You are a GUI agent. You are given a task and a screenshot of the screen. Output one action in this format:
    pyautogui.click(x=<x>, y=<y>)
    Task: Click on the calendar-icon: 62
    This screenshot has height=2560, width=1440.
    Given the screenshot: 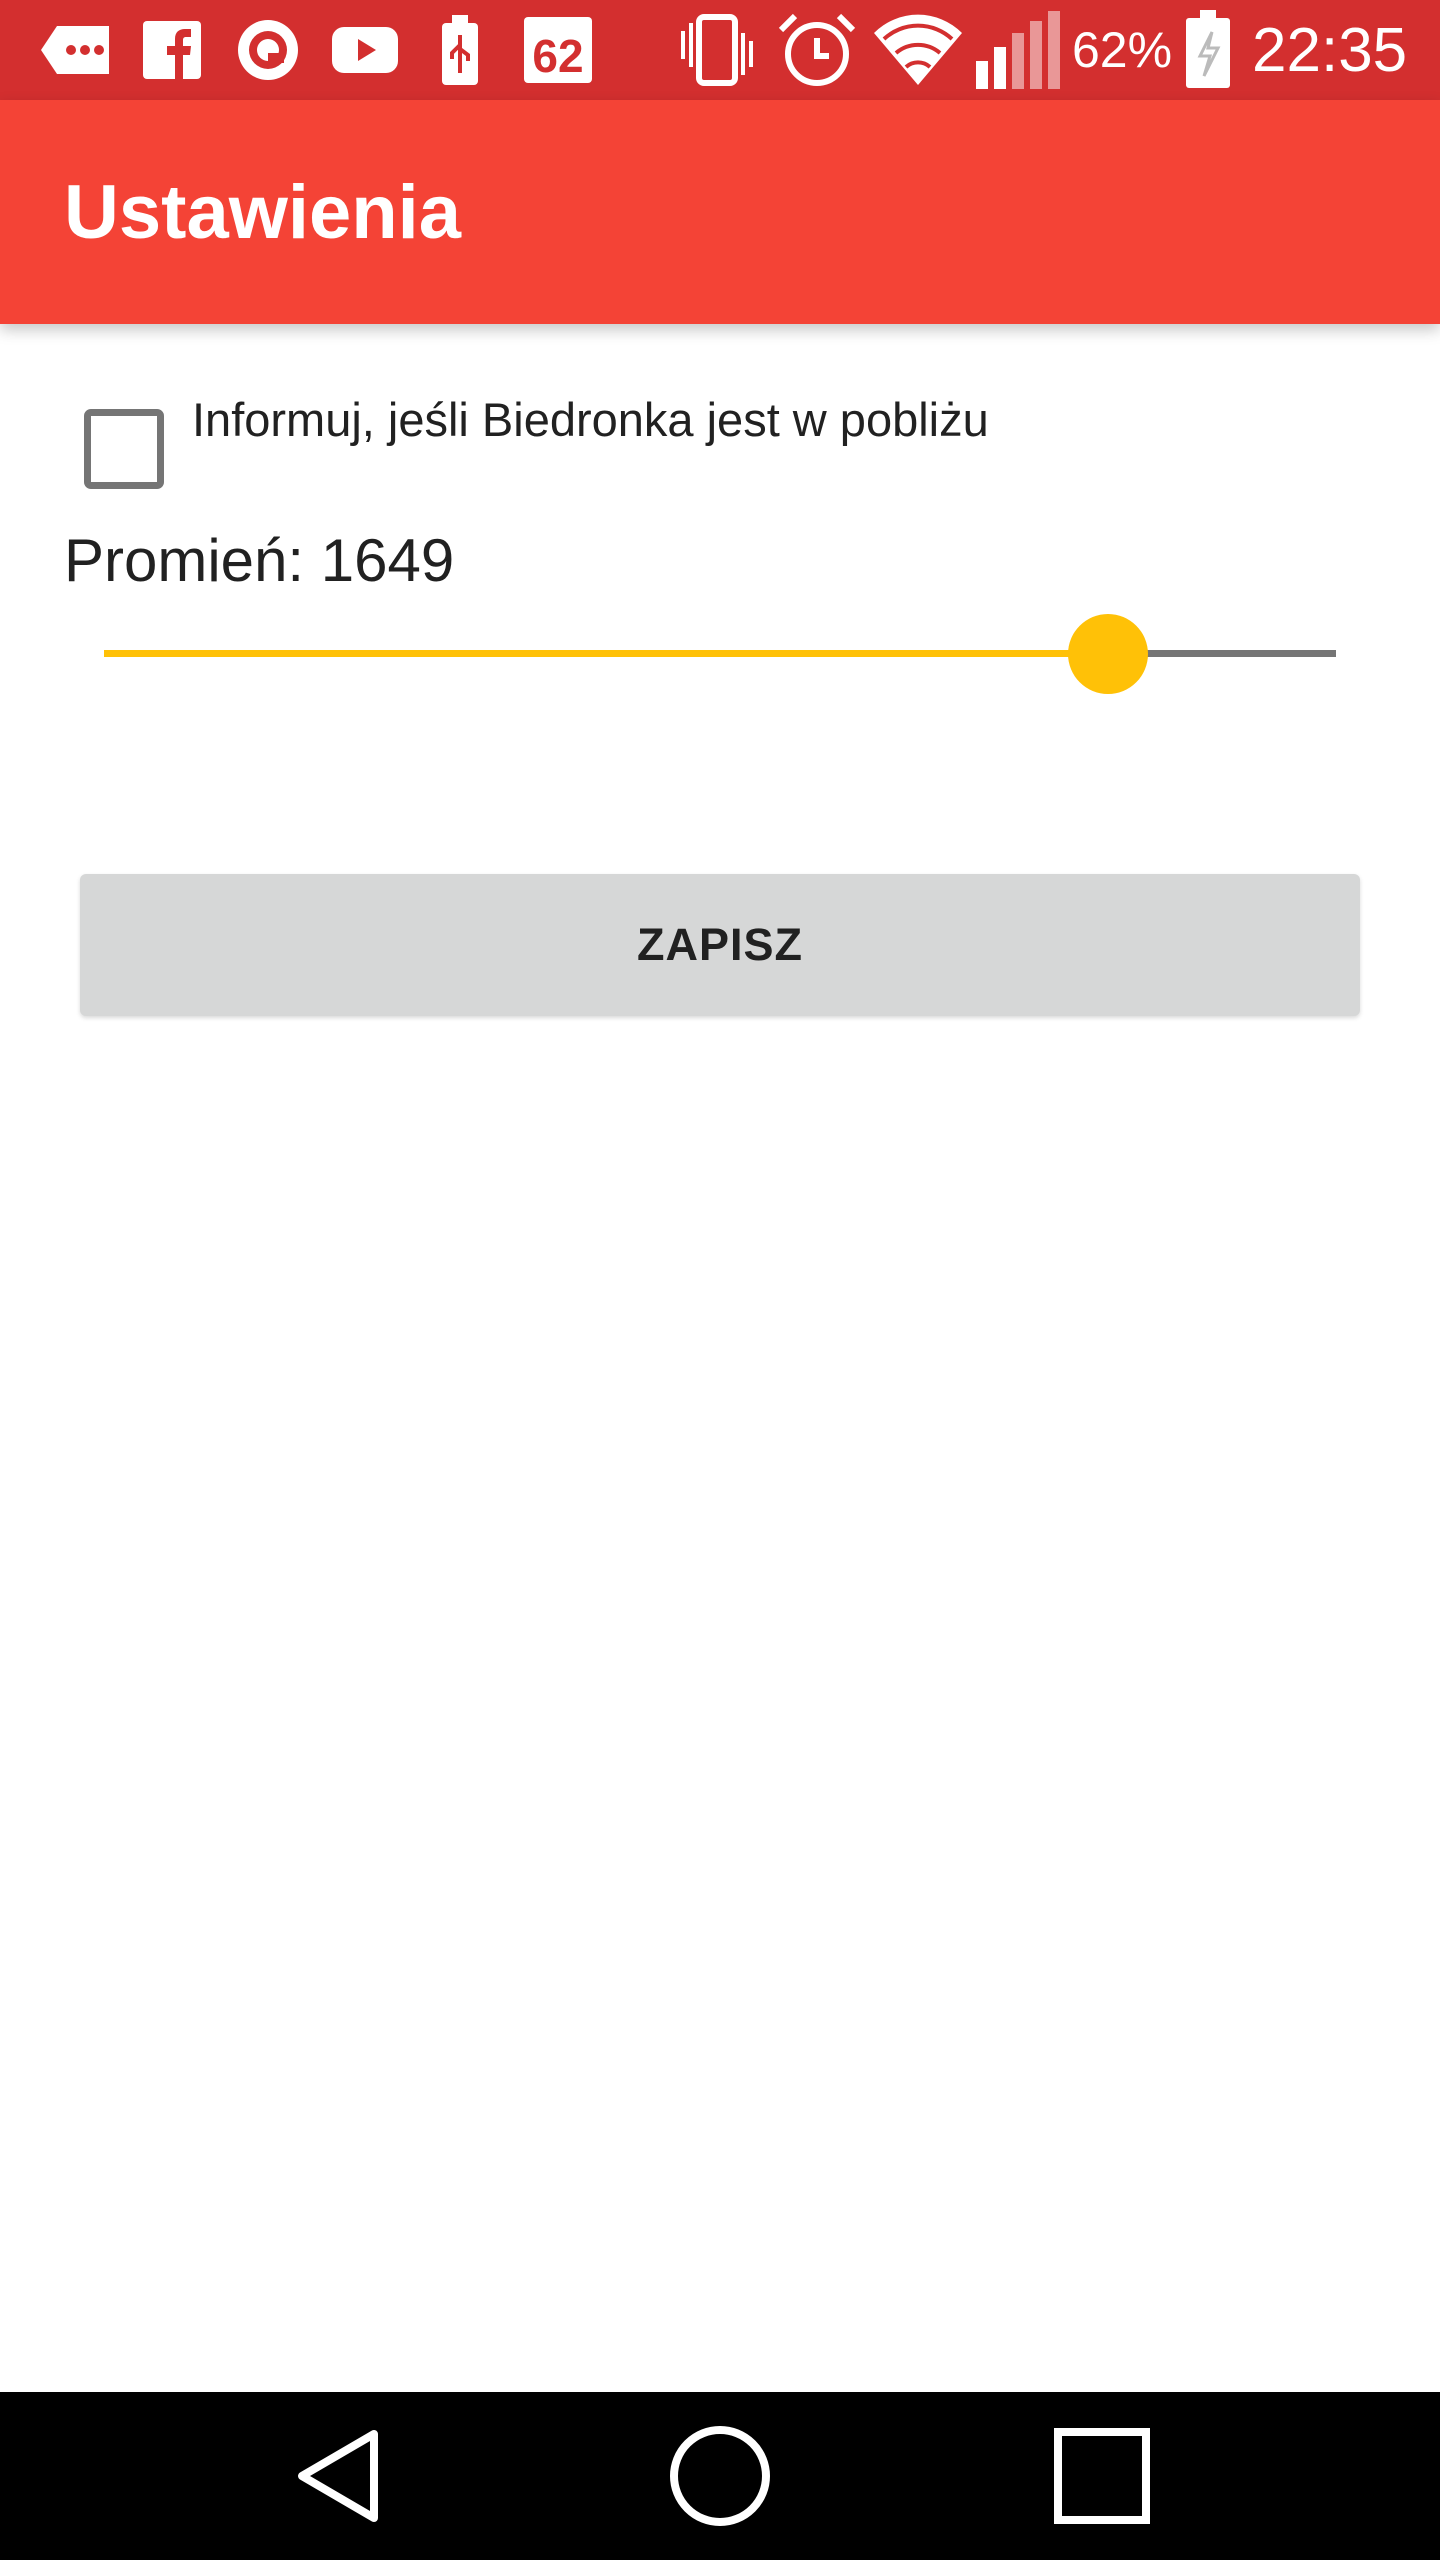 What is the action you would take?
    pyautogui.click(x=558, y=50)
    